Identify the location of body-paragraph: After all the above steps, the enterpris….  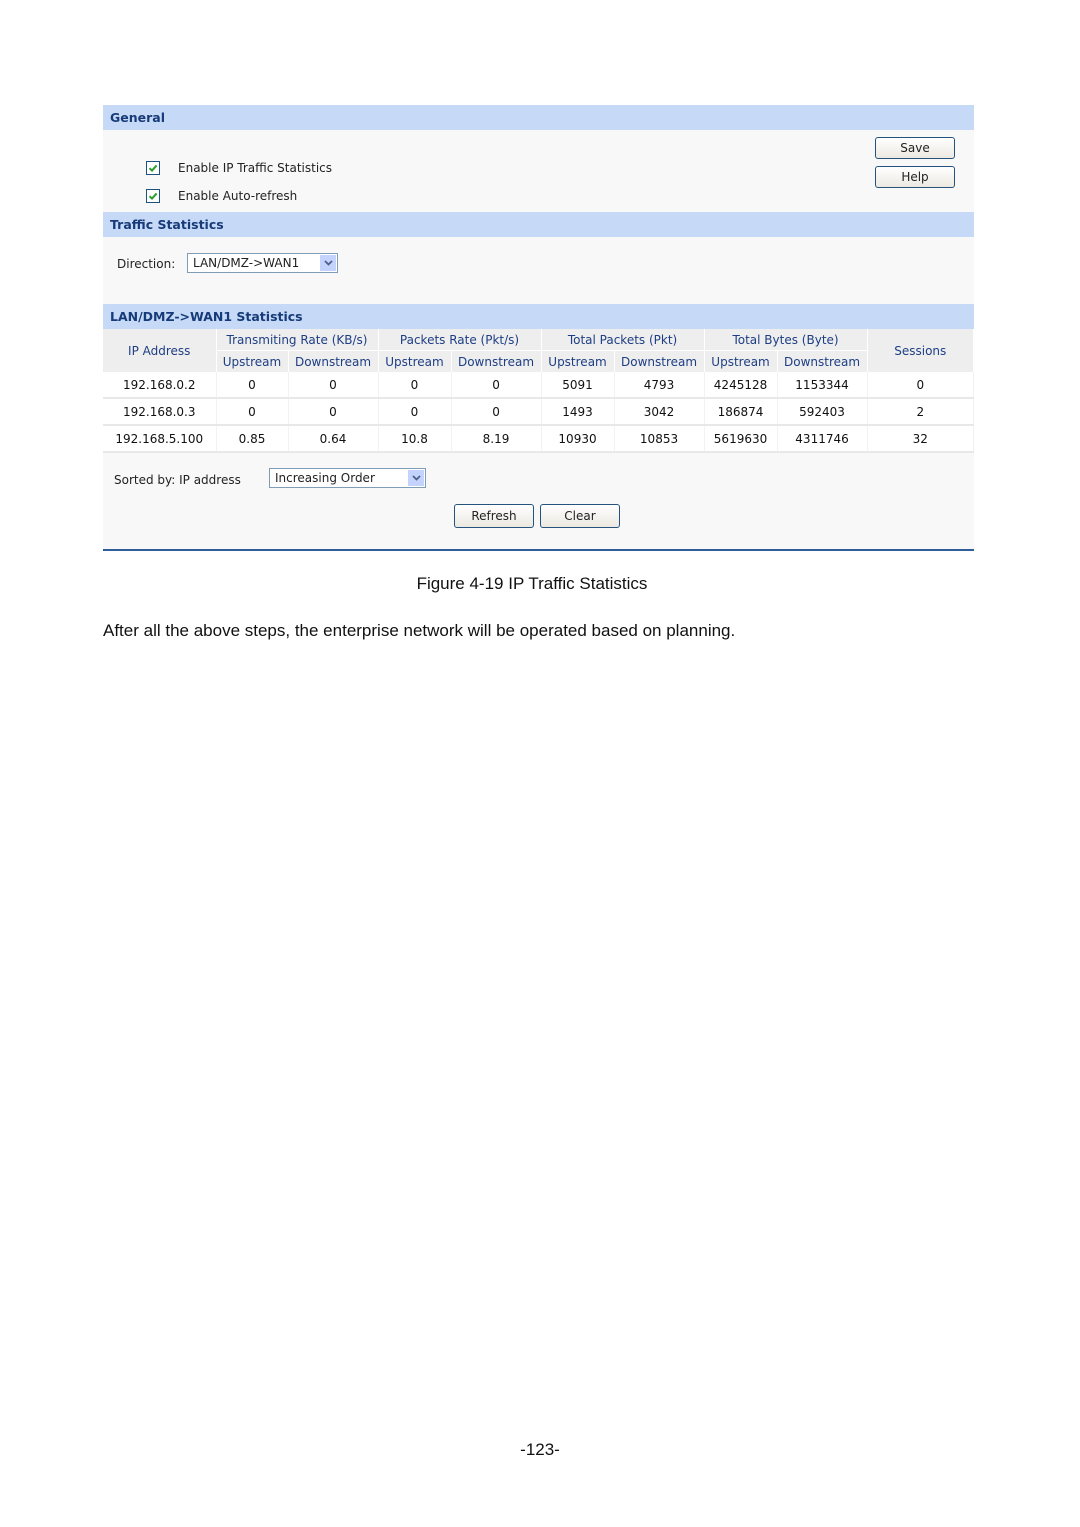
(419, 630).